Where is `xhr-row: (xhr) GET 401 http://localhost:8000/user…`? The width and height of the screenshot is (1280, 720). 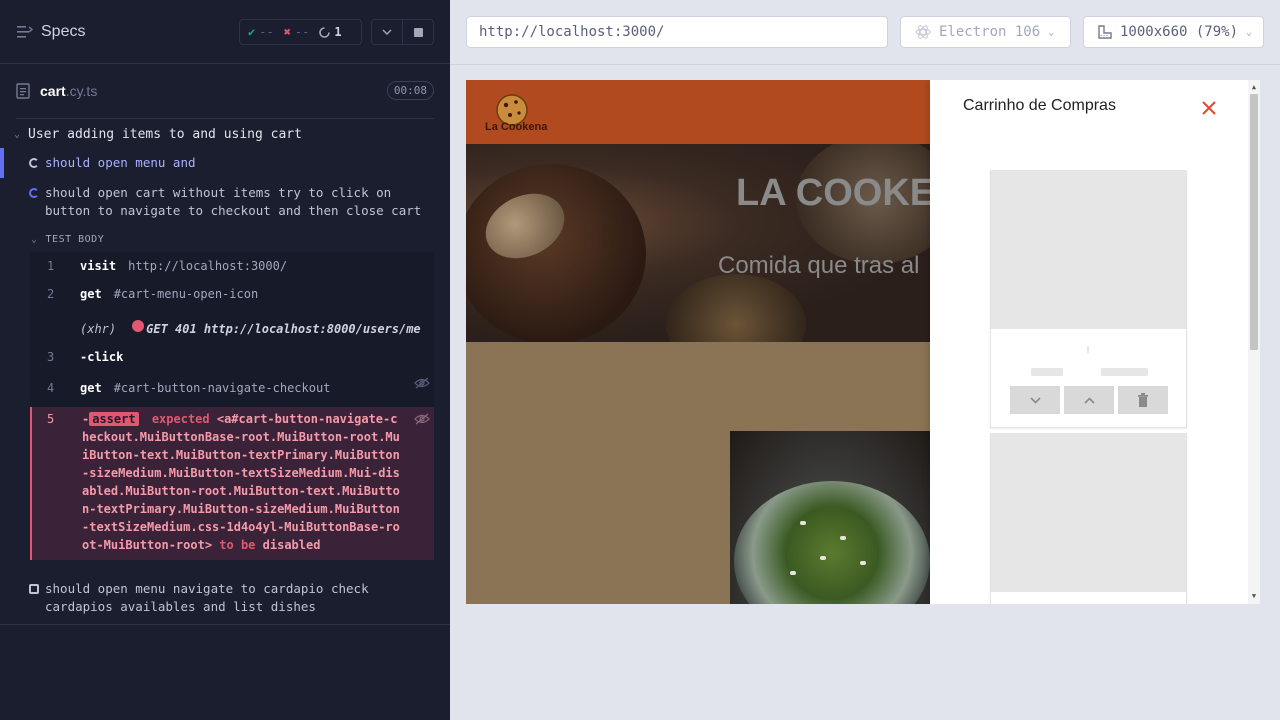 xhr-row: (xhr) GET 401 http://localhost:8000/user… is located at coordinates (232, 325).